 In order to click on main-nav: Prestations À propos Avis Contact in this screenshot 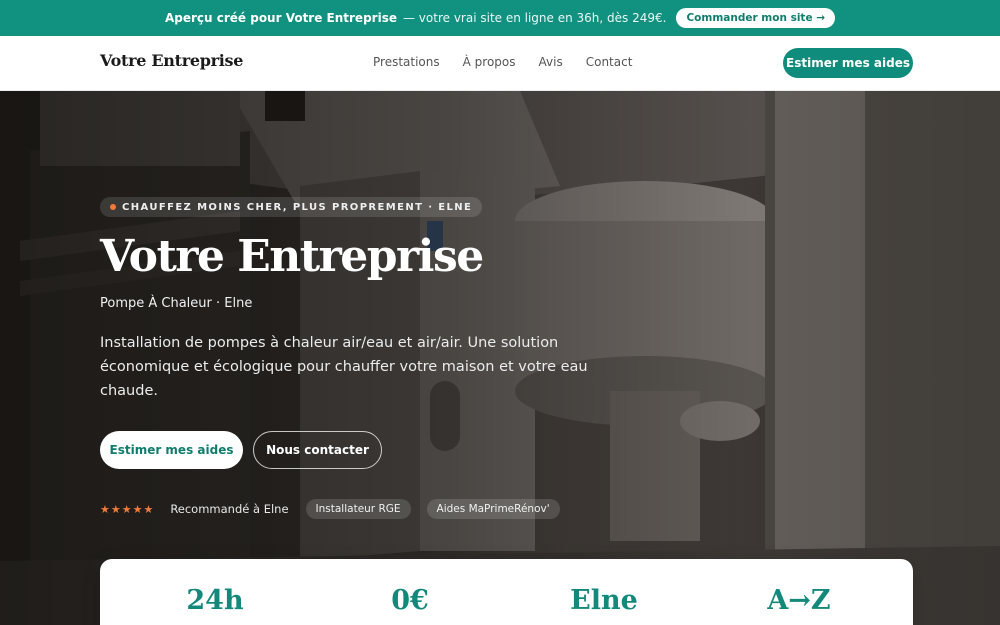, I will do `click(502, 62)`.